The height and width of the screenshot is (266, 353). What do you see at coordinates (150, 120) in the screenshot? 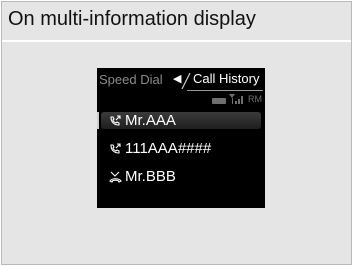
I see `call-name: Mr.AAA` at bounding box center [150, 120].